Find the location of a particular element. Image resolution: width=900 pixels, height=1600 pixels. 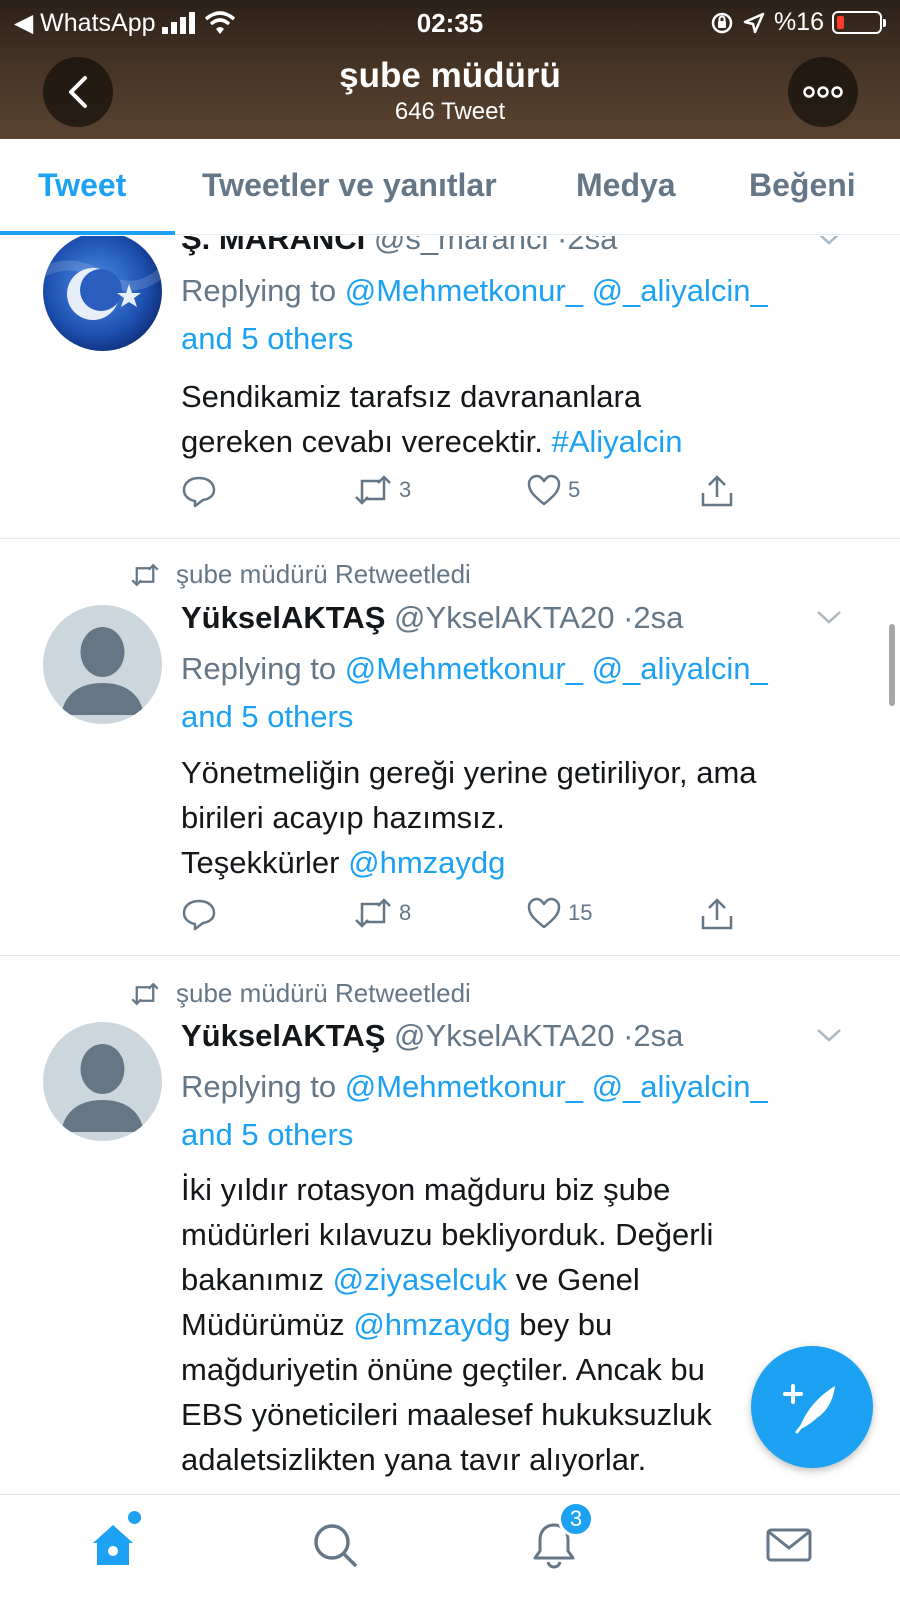

body-line: gereken cevabı verecektir. is located at coordinates (362, 441).